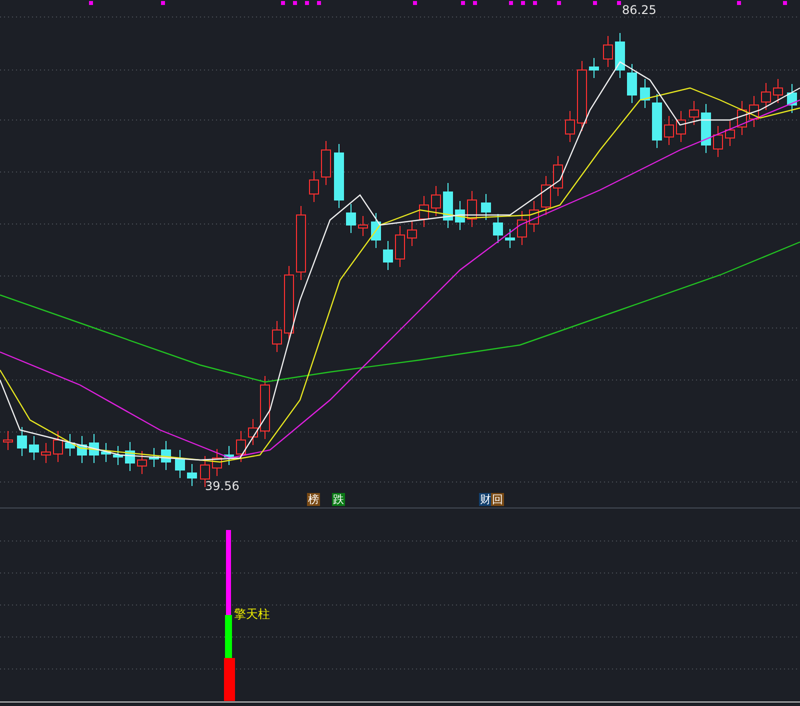  I want to click on indicator-label: 擎天柱, so click(252, 614).